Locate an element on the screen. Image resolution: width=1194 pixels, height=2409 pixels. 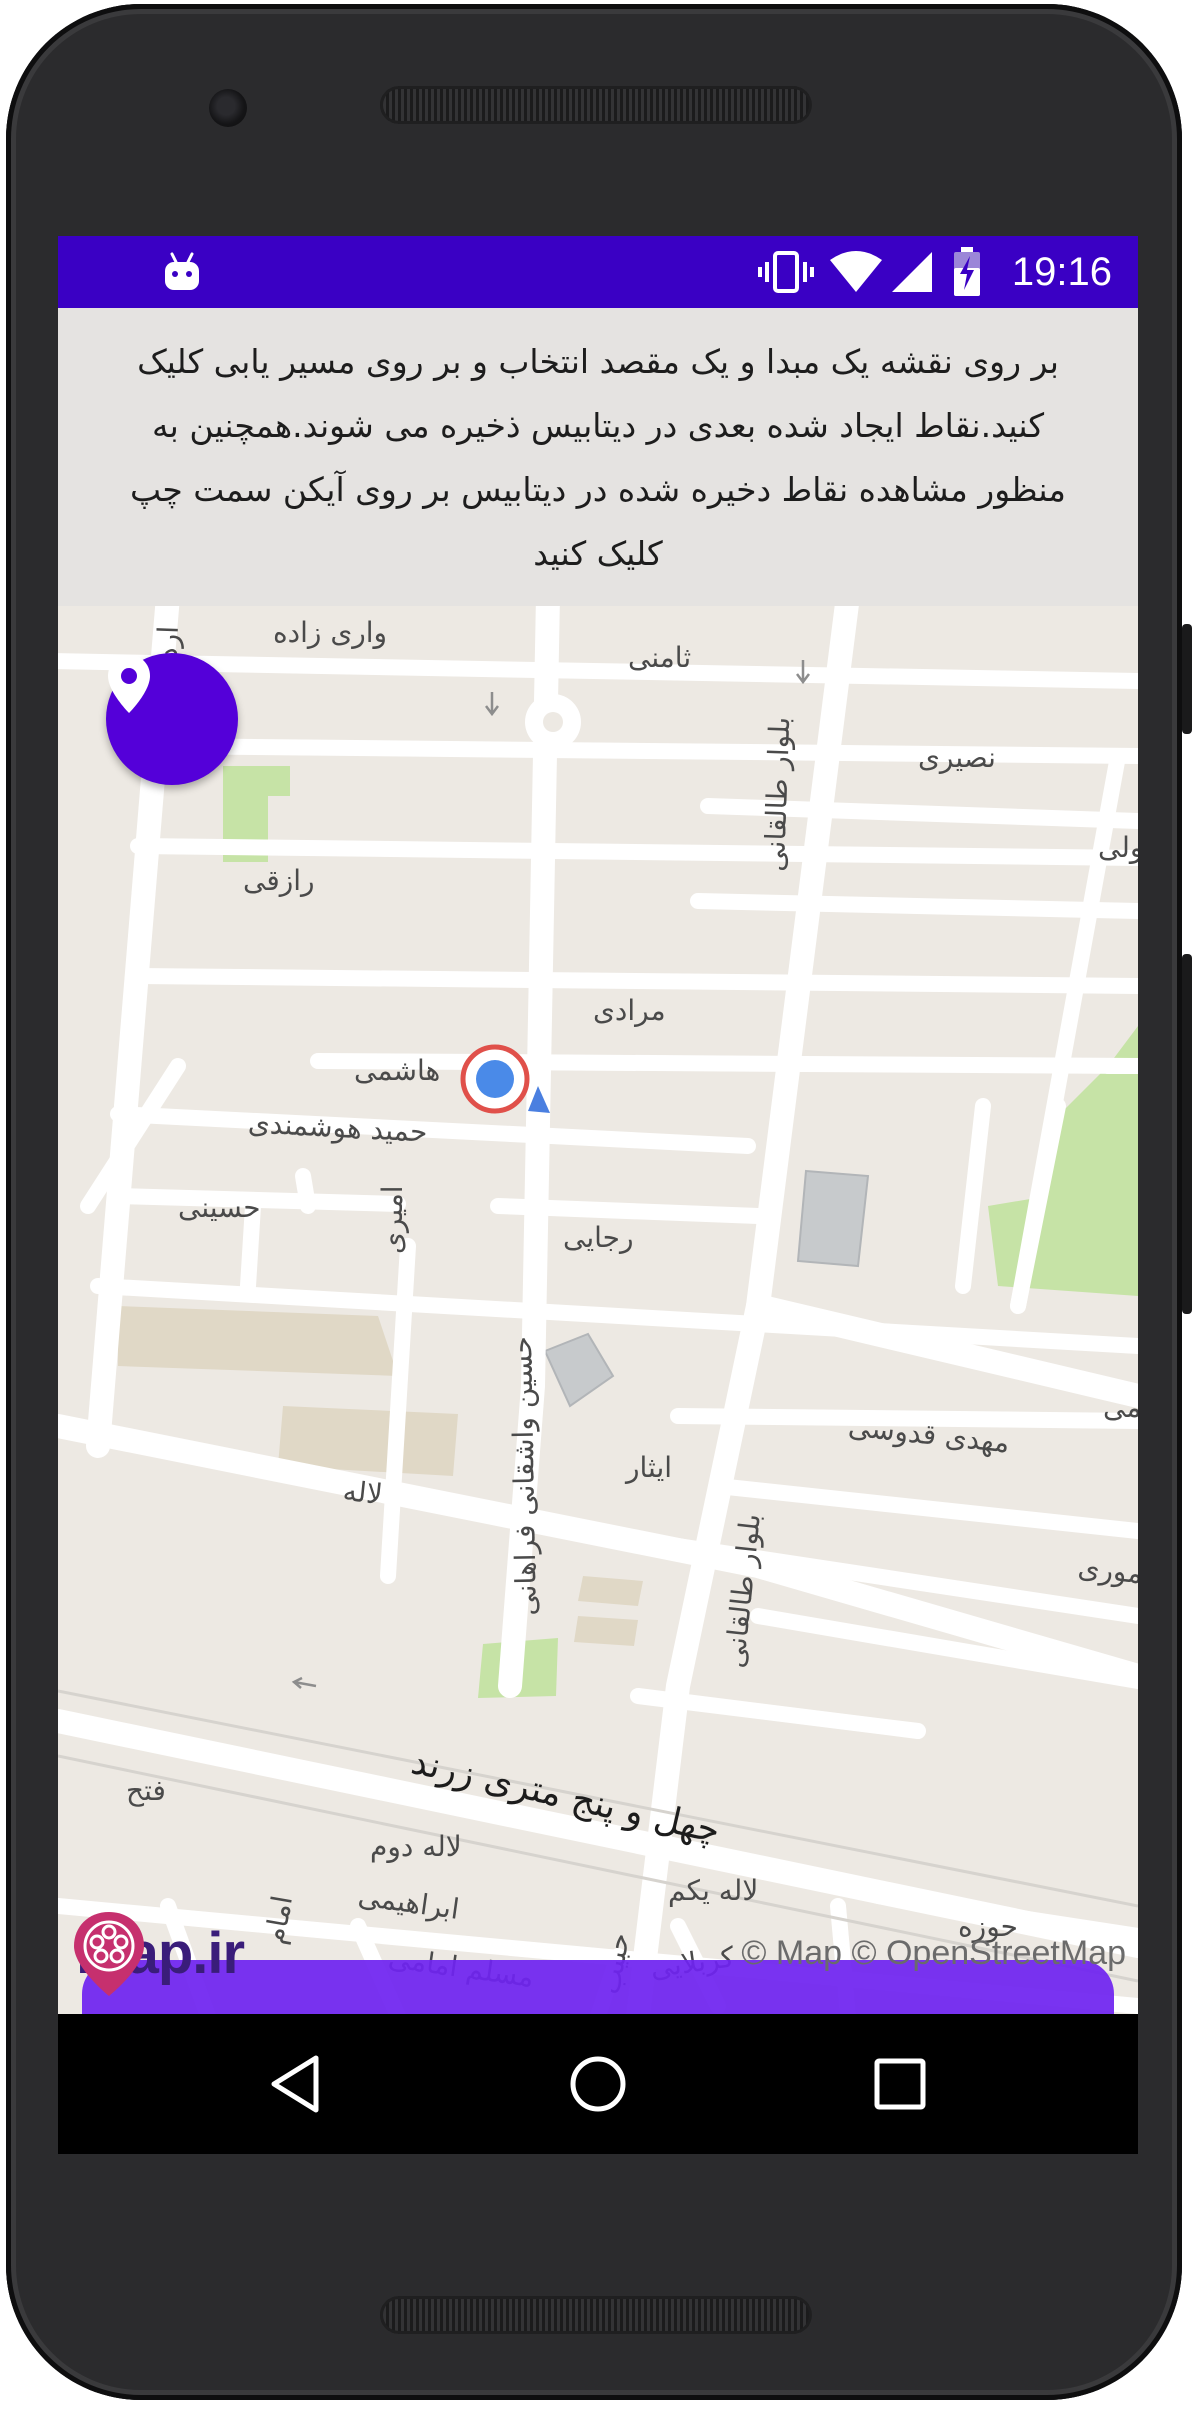
power-button is located at coordinates (1187, 1134).